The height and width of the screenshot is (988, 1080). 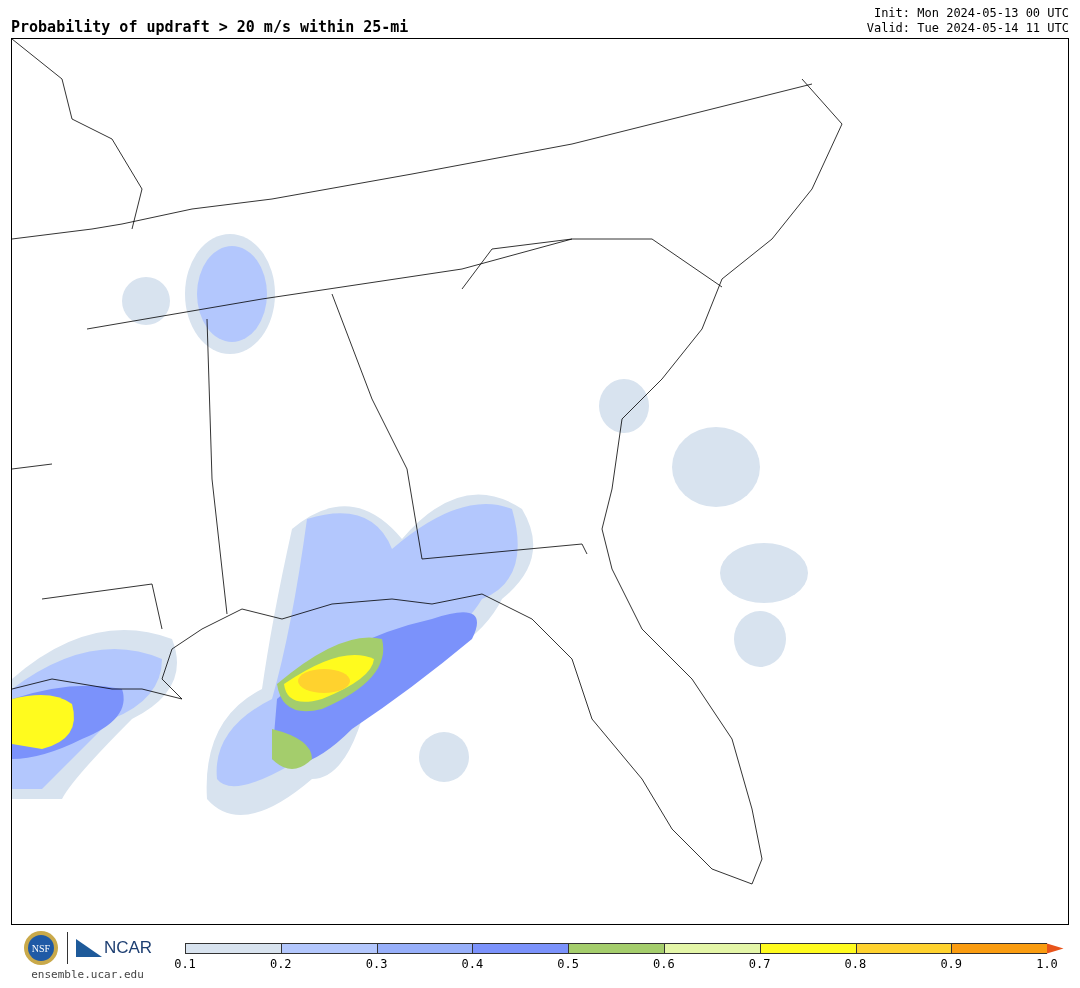 What do you see at coordinates (971, 13) in the screenshot?
I see `init-time: Init: Mon 2024-05-13 00 UTC` at bounding box center [971, 13].